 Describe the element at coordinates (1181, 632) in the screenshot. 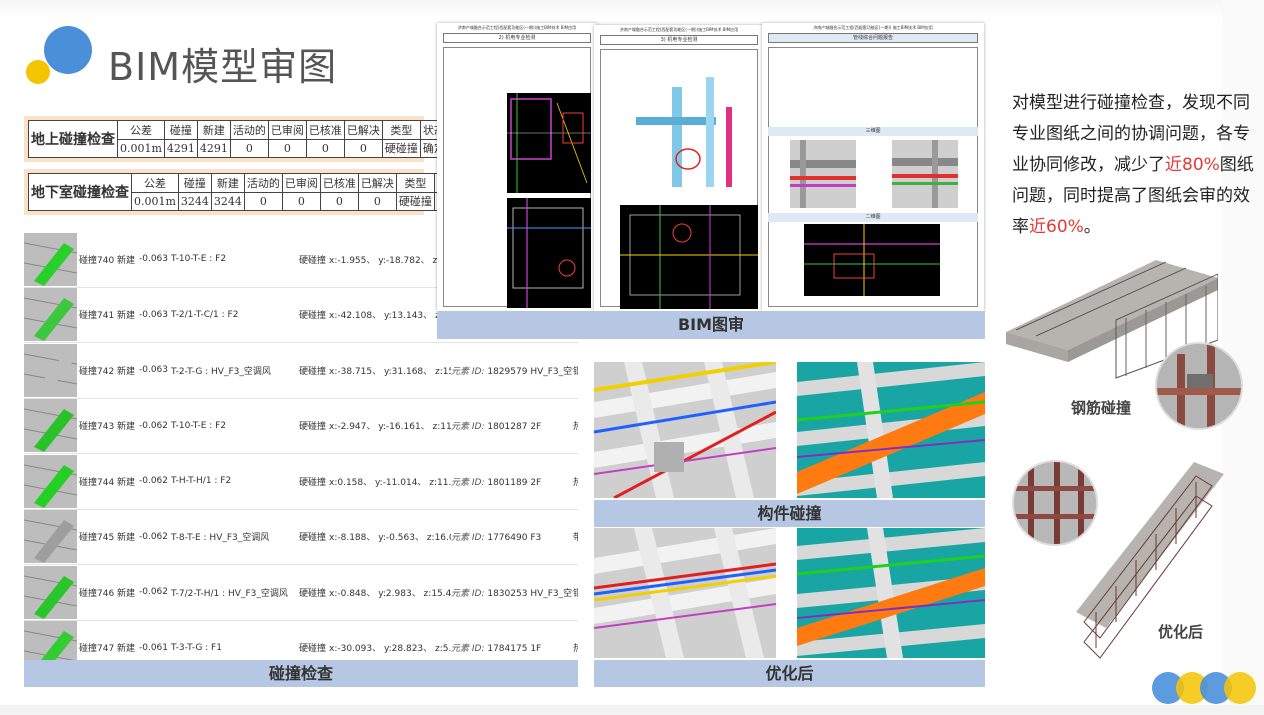

I see `label-optimized-rebar: 优化后` at that location.